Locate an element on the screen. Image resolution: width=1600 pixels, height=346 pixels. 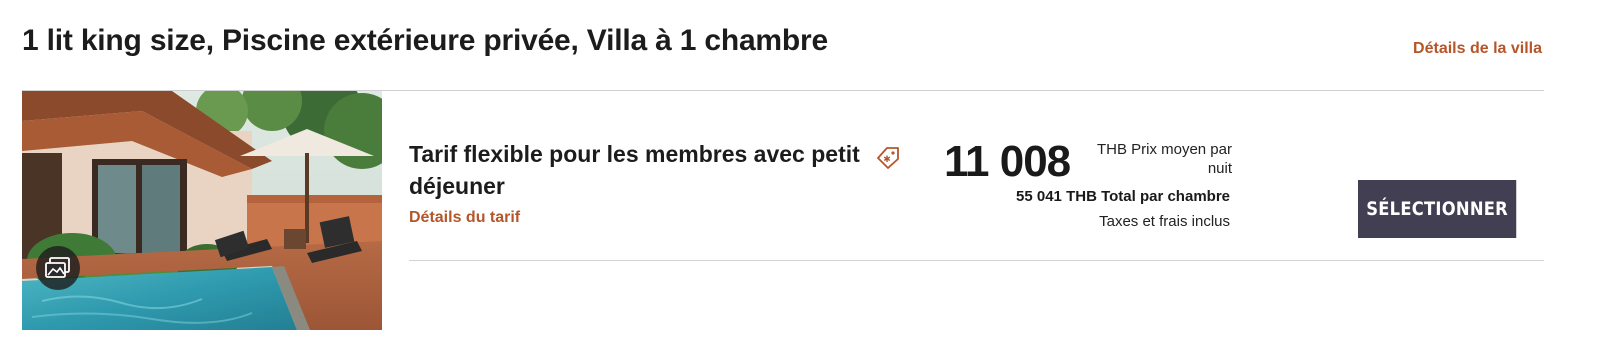
nightly-price-label: THB Prix moyen par nuit is located at coordinates (1164, 159).